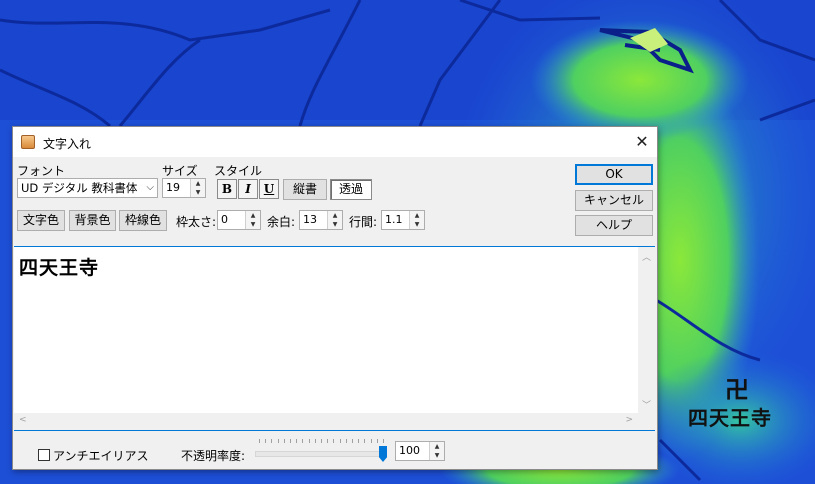 The image size is (815, 484). I want to click on line-spacing-stepper-buttons: ▲ ▼, so click(416, 220).